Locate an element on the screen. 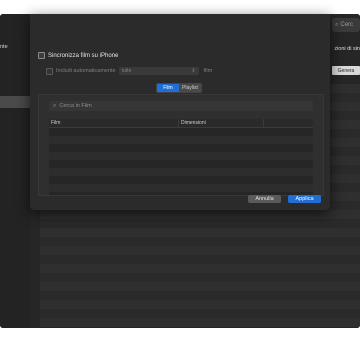 This screenshot has width=360, height=360. right-panel-button: Genera is located at coordinates (346, 70).